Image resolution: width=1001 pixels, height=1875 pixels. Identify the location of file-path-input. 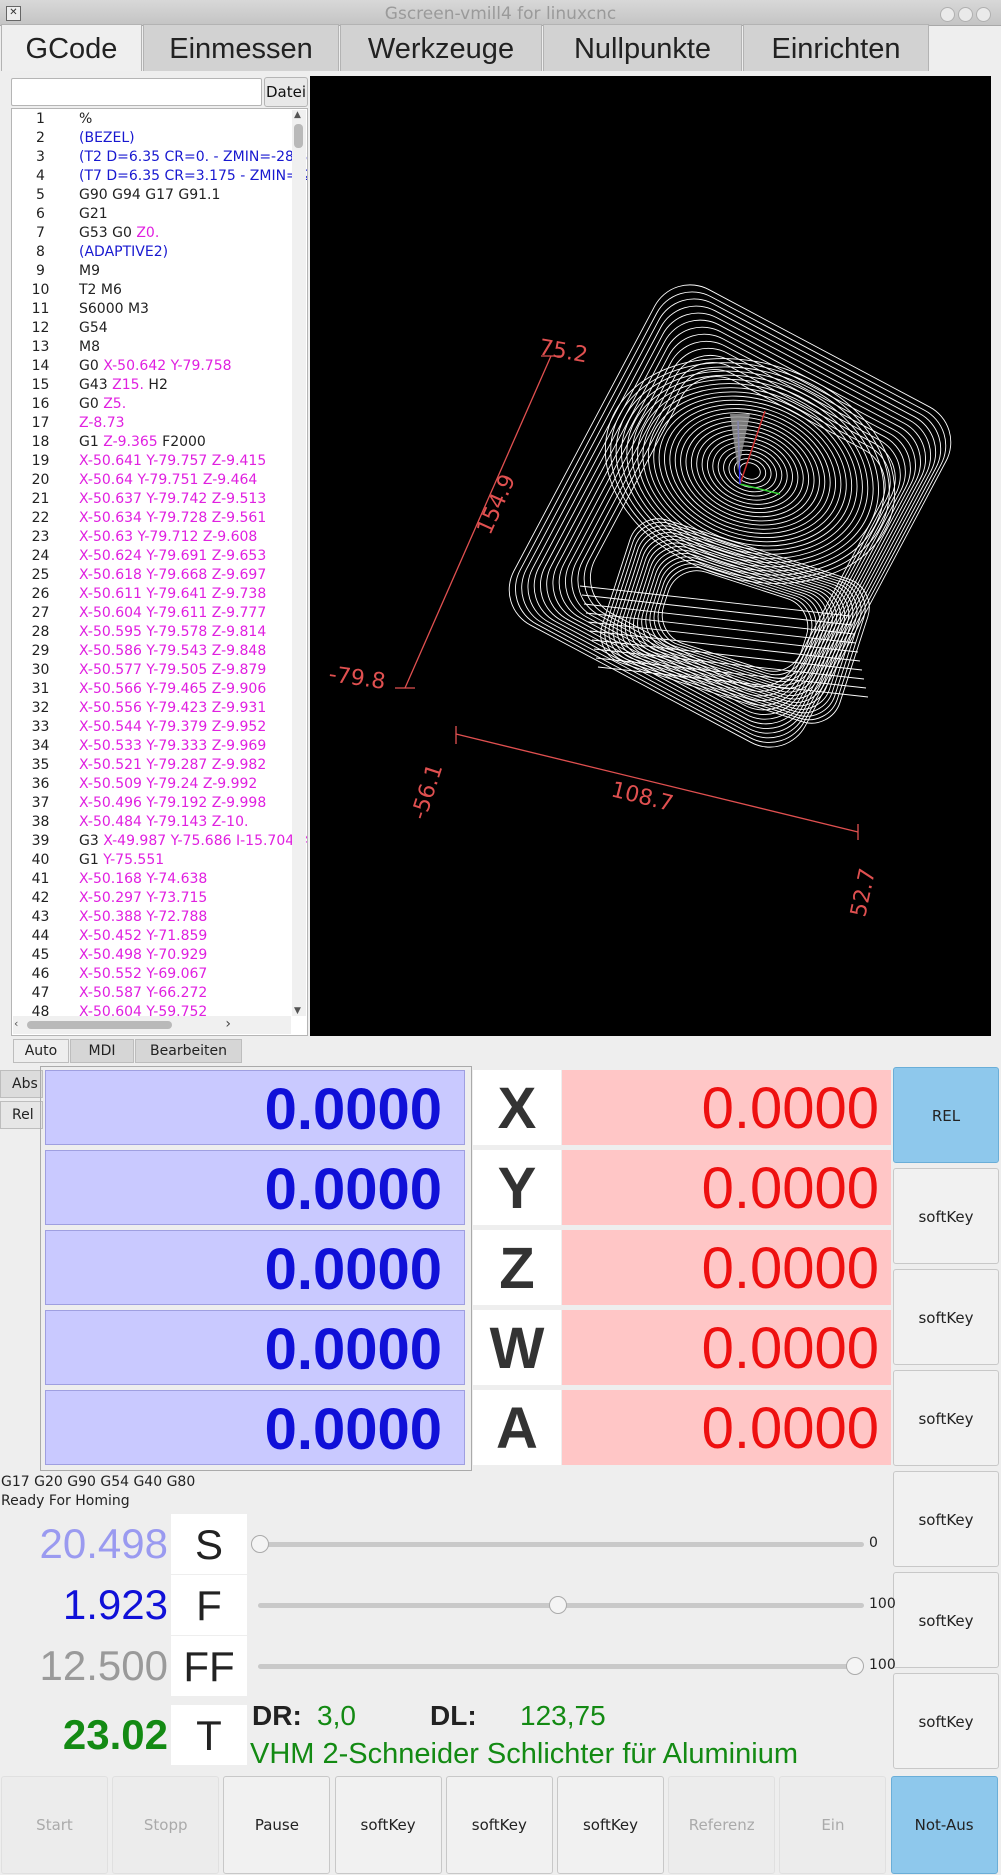
(136, 92).